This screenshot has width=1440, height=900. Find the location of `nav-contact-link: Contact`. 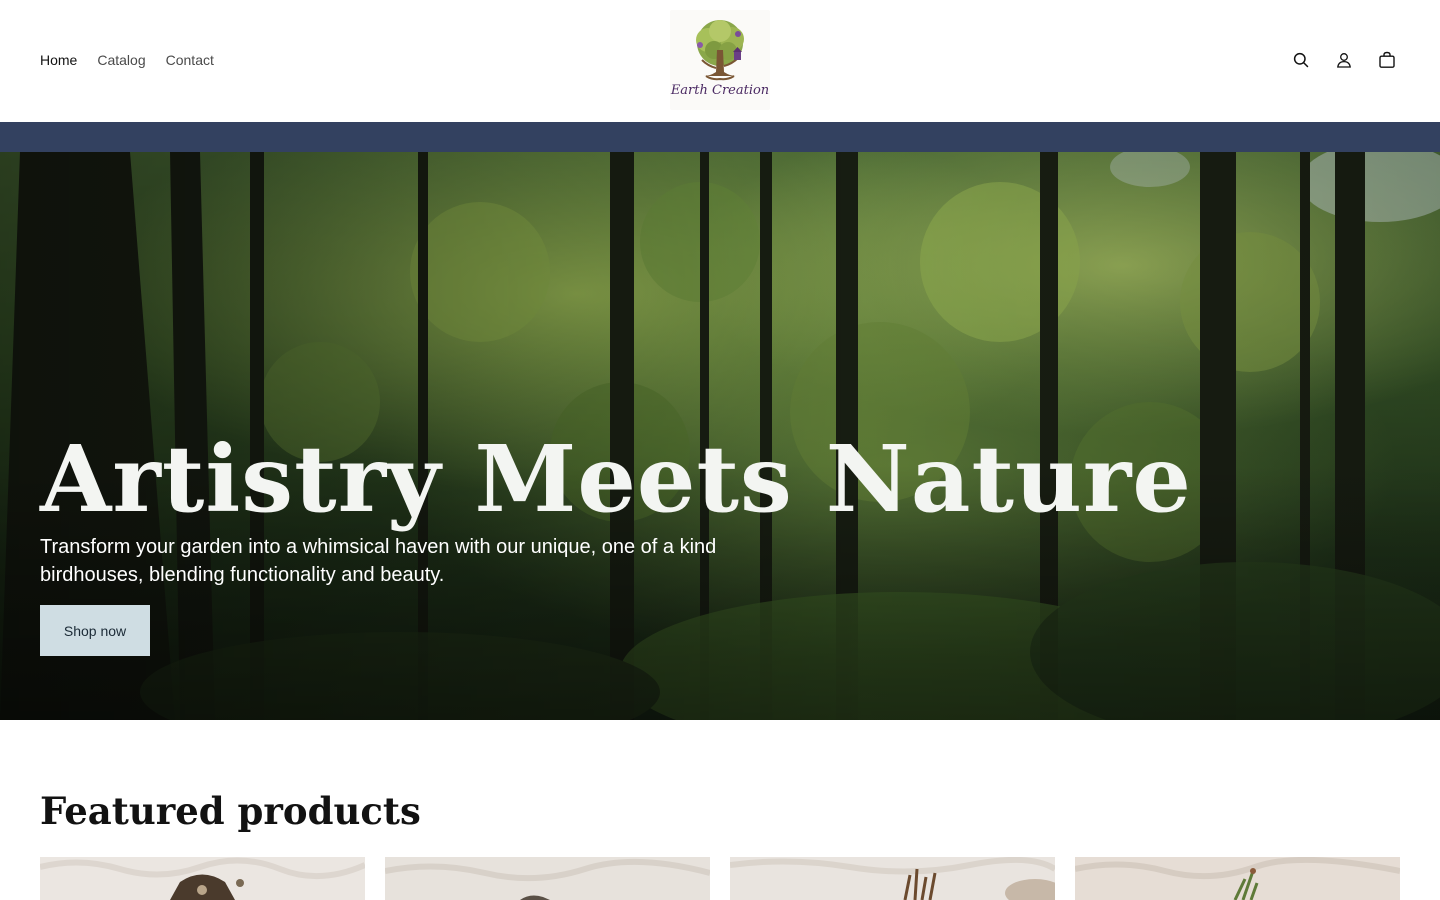

nav-contact-link: Contact is located at coordinates (190, 60).